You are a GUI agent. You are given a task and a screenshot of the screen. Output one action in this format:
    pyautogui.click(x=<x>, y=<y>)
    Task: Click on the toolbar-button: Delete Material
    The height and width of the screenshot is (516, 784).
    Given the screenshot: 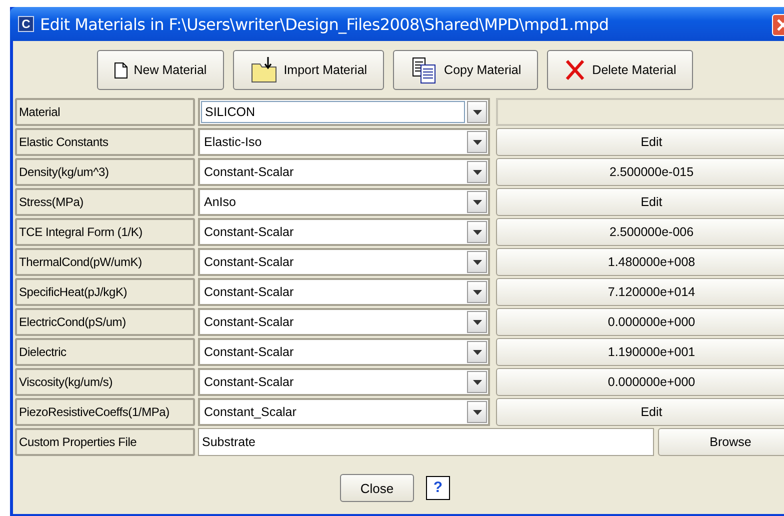 What is the action you would take?
    pyautogui.click(x=620, y=70)
    